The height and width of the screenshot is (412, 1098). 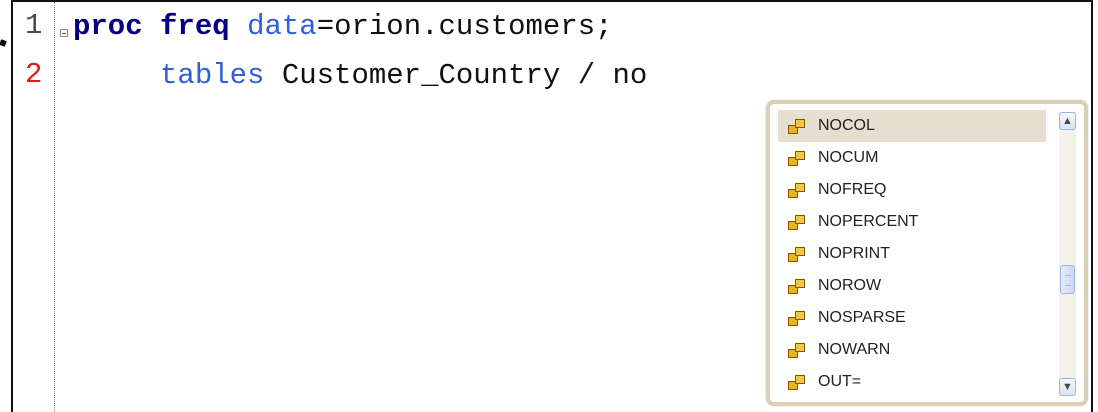 I want to click on autocomplete-item-label: OUT=, so click(x=840, y=381).